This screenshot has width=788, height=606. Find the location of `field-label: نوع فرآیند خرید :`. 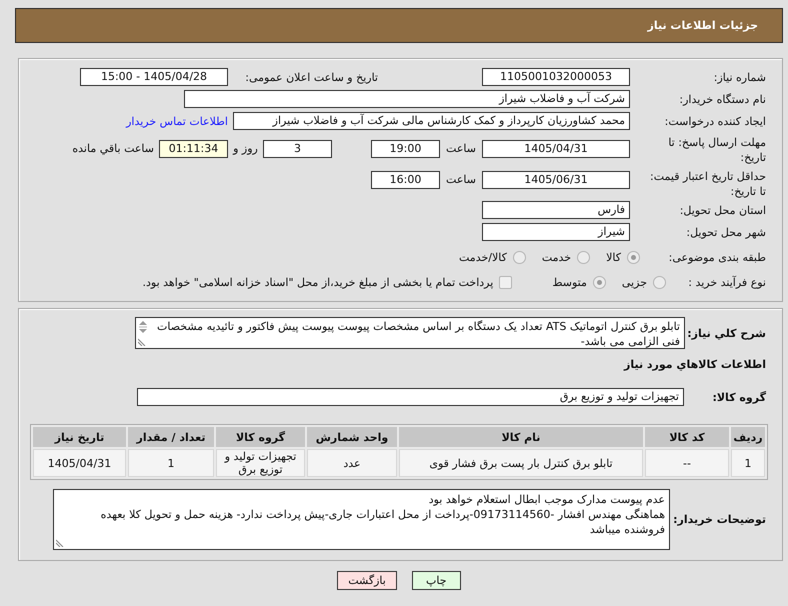

field-label: نوع فرآیند خرید : is located at coordinates (727, 282).